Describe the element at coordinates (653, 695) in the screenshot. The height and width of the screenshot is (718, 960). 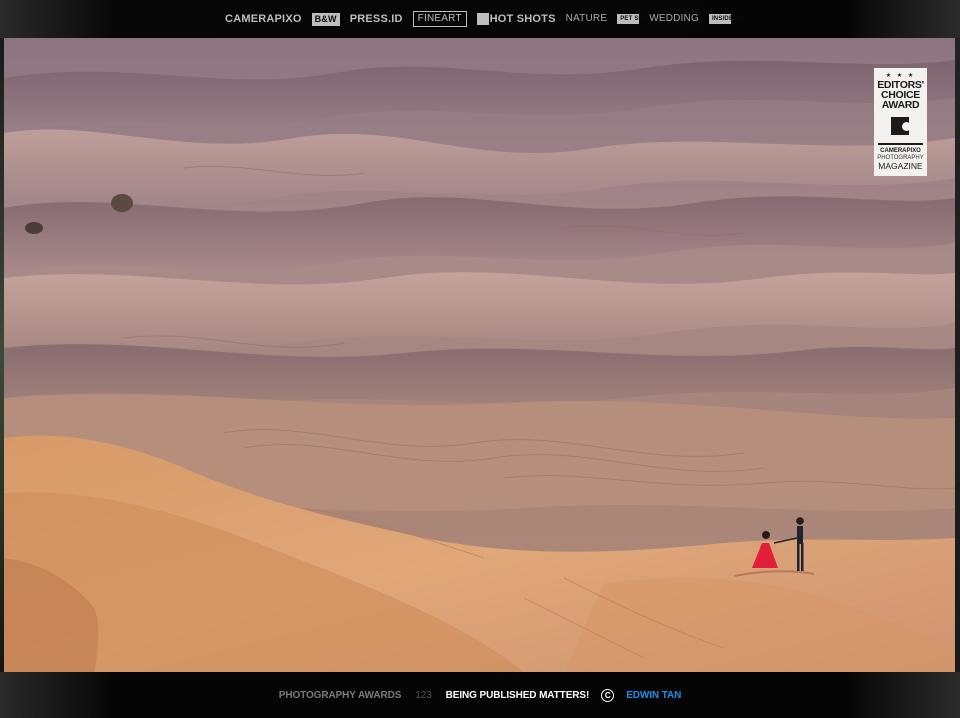
I see `author-name-link: EDWIN TAN` at that location.